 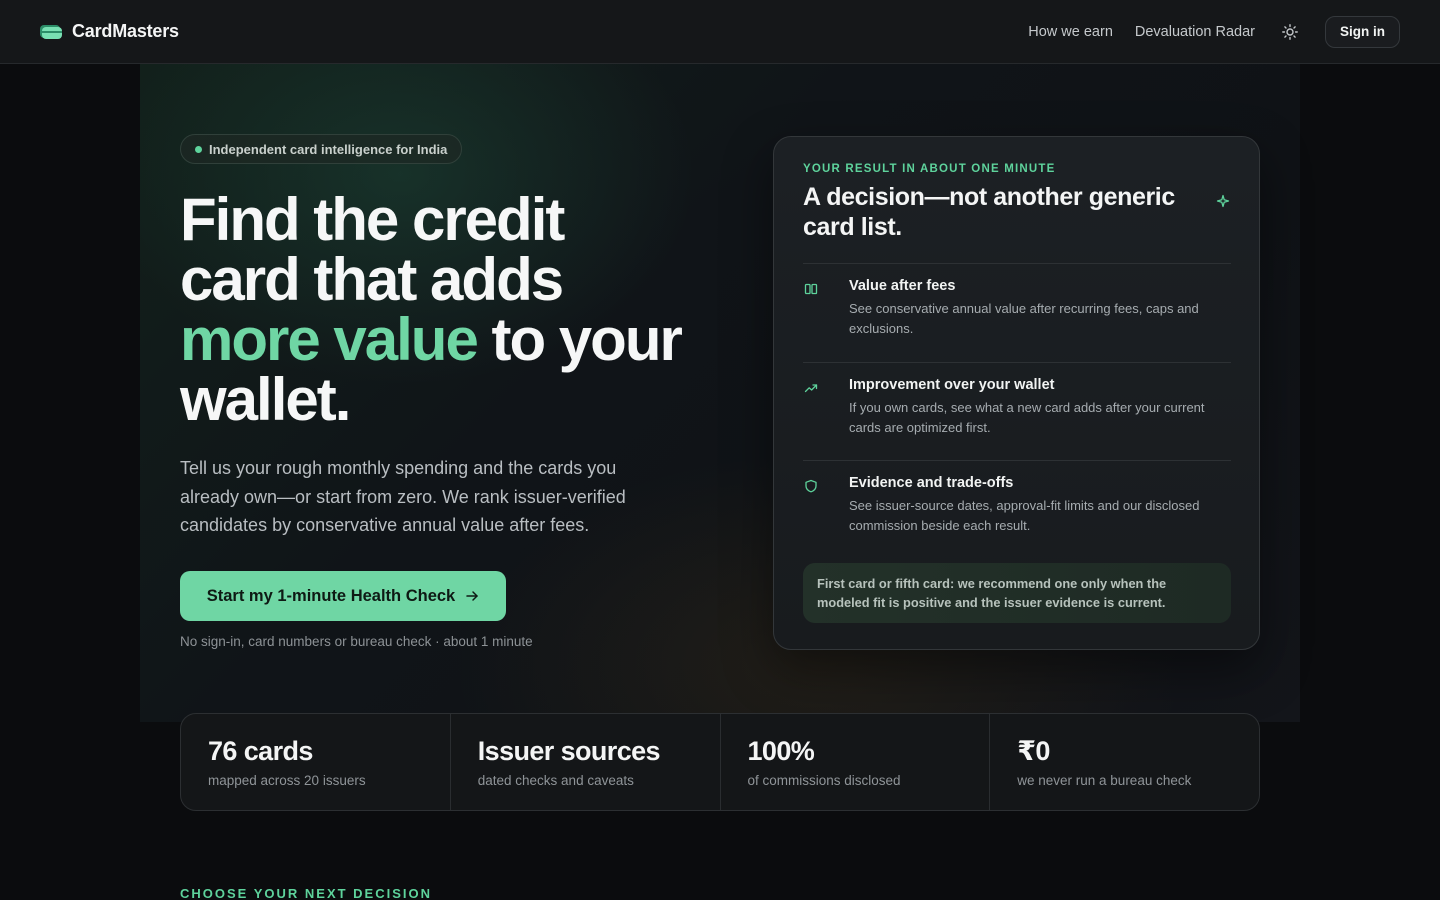 What do you see at coordinates (331, 595) in the screenshot?
I see `cta-label: Start my 1-minute Health Check` at bounding box center [331, 595].